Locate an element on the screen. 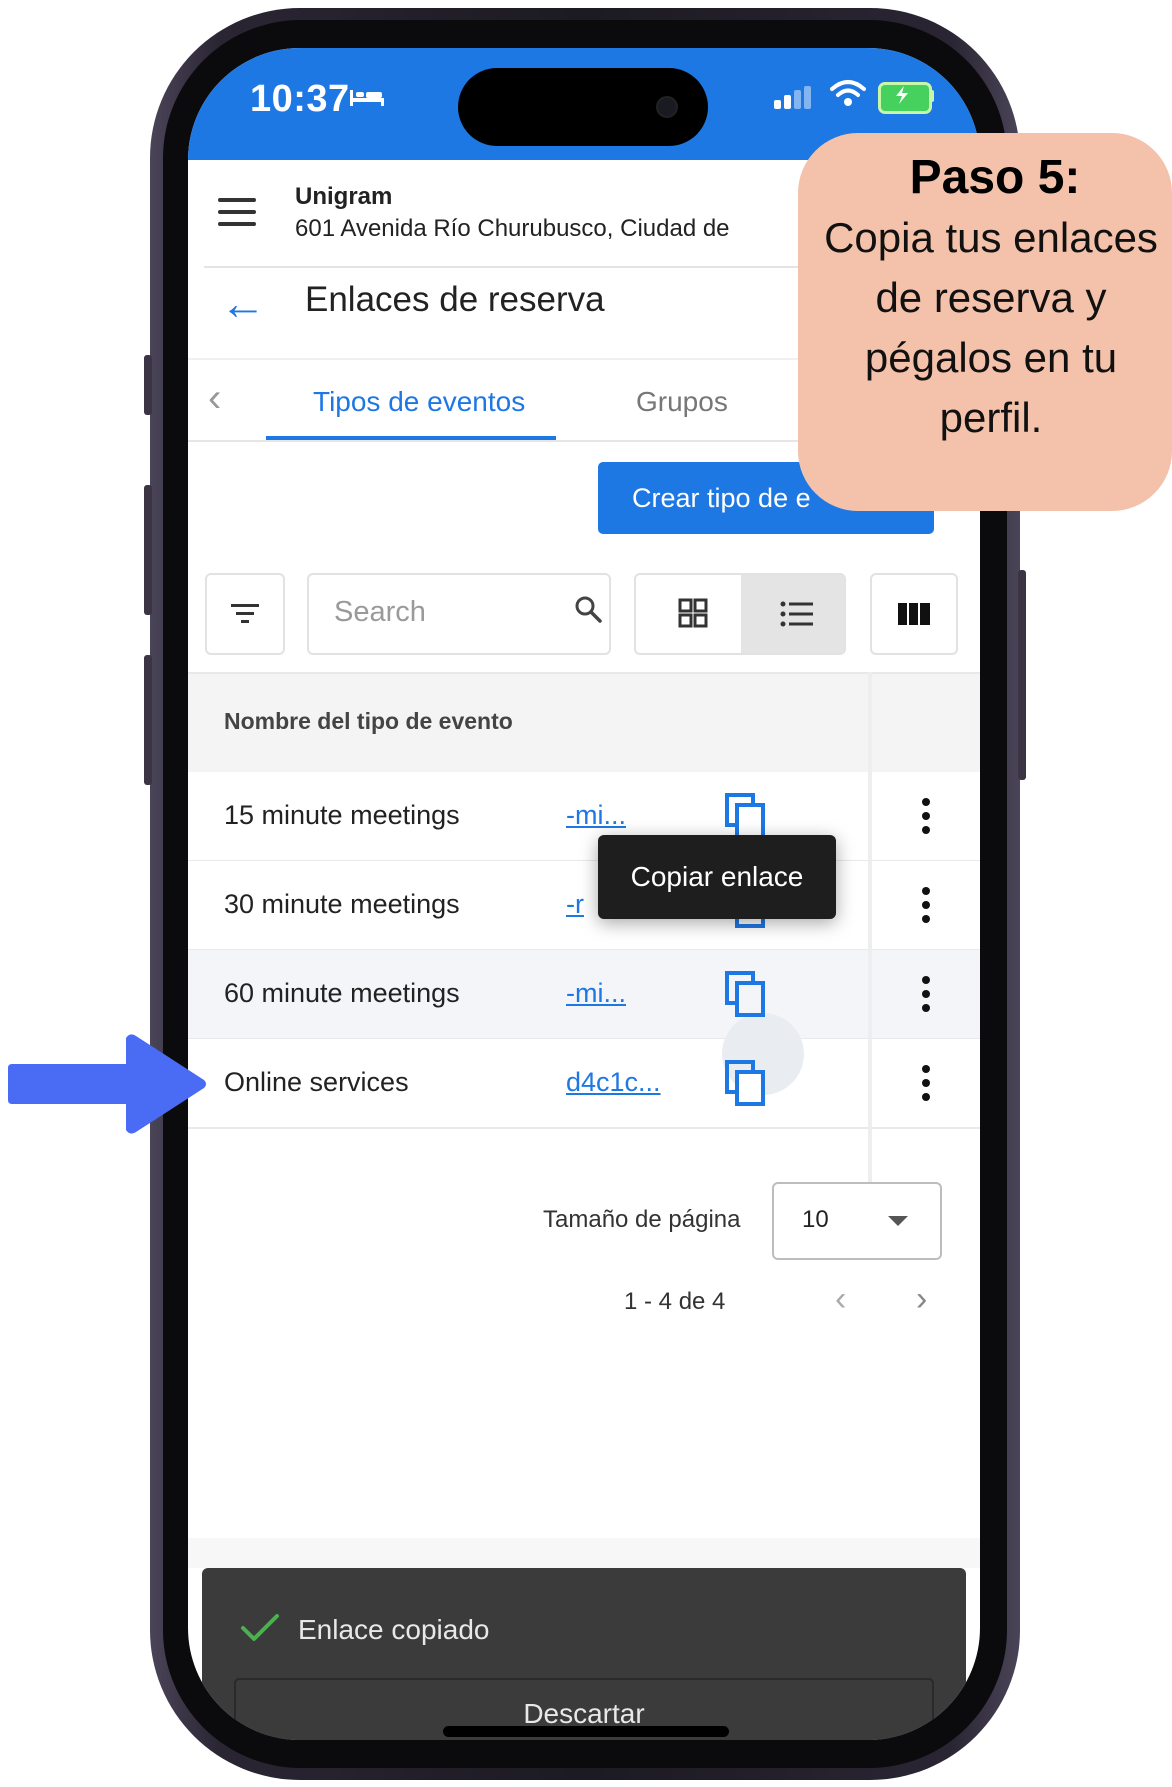 The height and width of the screenshot is (1787, 1172). volume-up-button is located at coordinates (148, 550).